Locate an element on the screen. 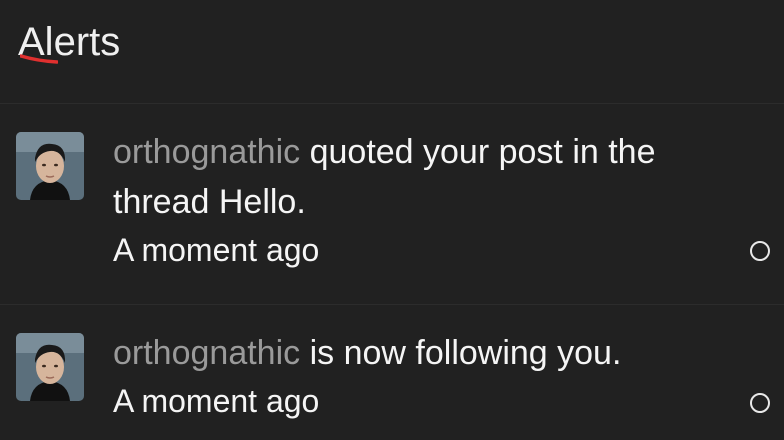 The width and height of the screenshot is (784, 440). alert-message: orthognathic is now following you. is located at coordinates (413, 353).